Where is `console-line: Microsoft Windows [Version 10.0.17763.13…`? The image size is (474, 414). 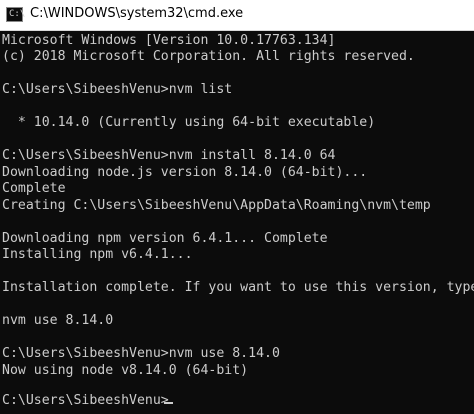 console-line: Microsoft Windows [Version 10.0.17763.13… is located at coordinates (169, 40).